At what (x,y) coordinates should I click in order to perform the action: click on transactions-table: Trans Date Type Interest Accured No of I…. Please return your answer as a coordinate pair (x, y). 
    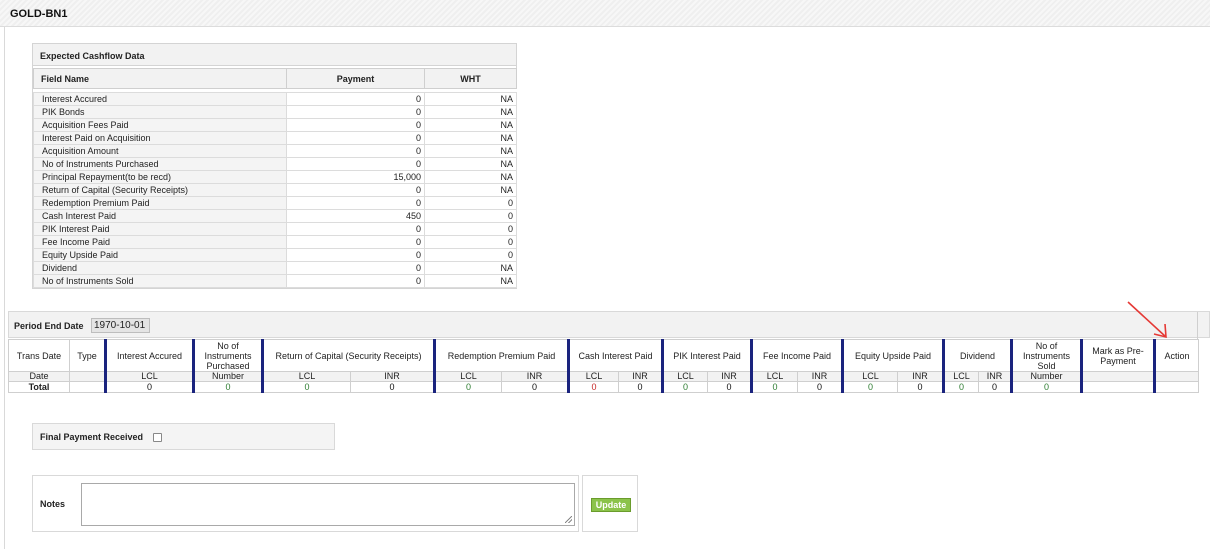
    Looking at the image, I should click on (603, 366).